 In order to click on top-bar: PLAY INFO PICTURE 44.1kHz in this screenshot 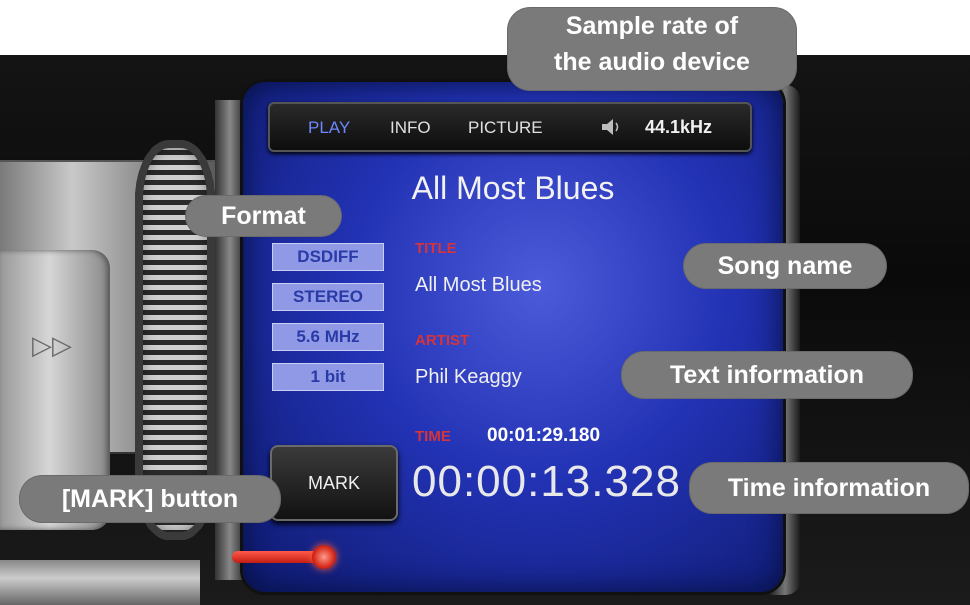, I will do `click(510, 127)`.